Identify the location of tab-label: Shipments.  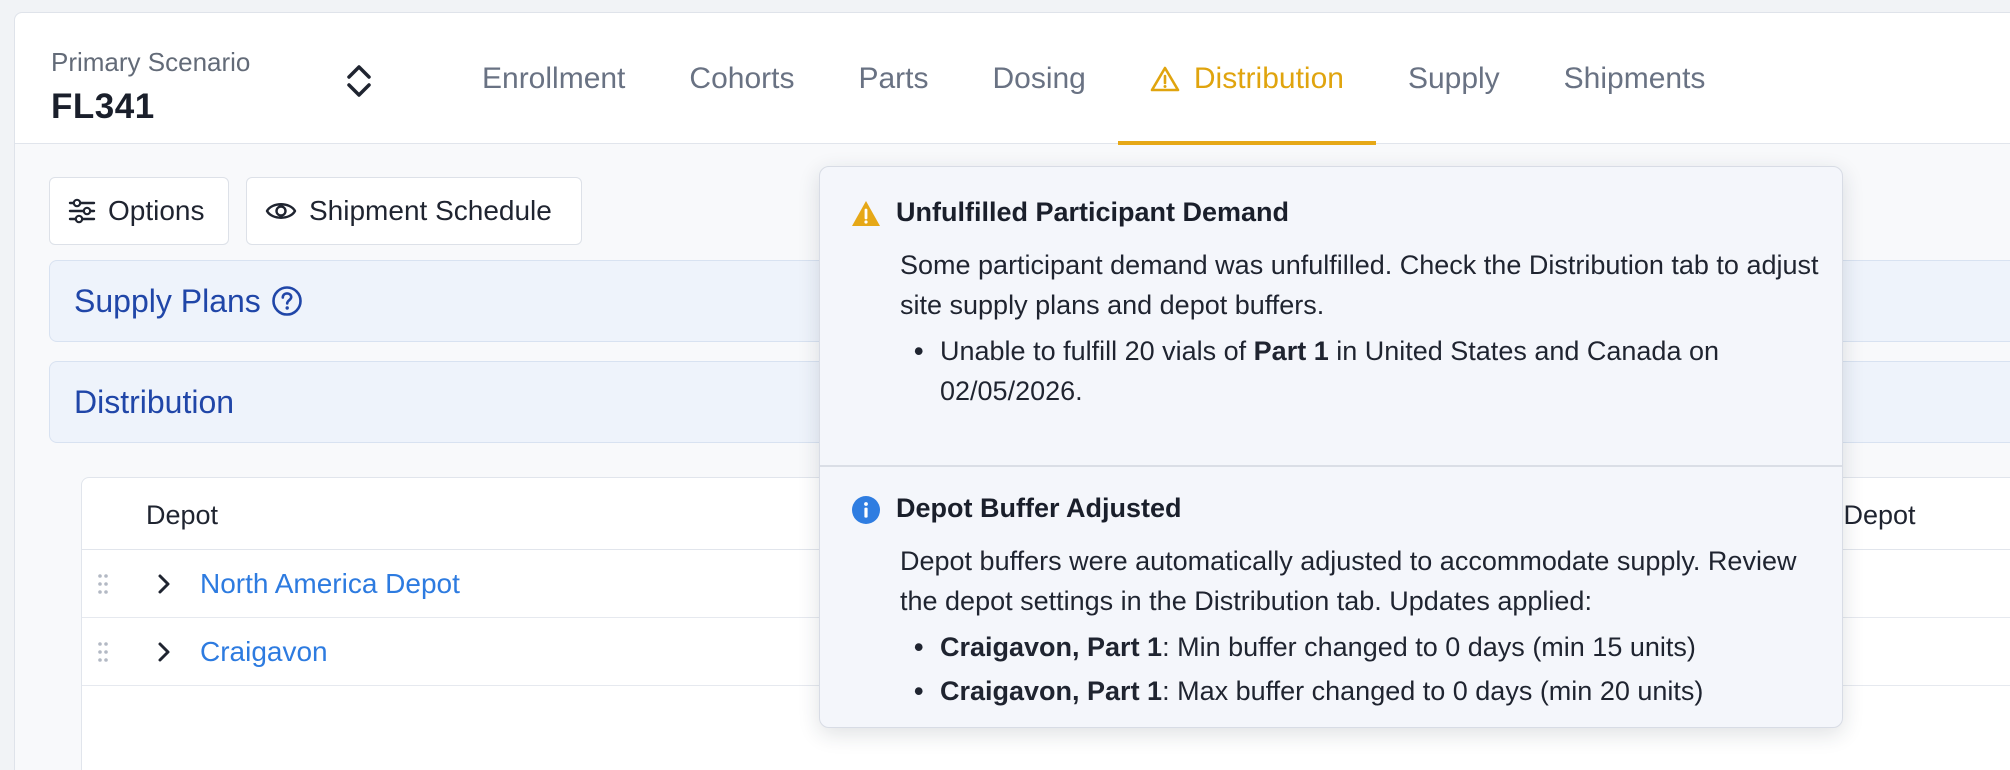
(1634, 78).